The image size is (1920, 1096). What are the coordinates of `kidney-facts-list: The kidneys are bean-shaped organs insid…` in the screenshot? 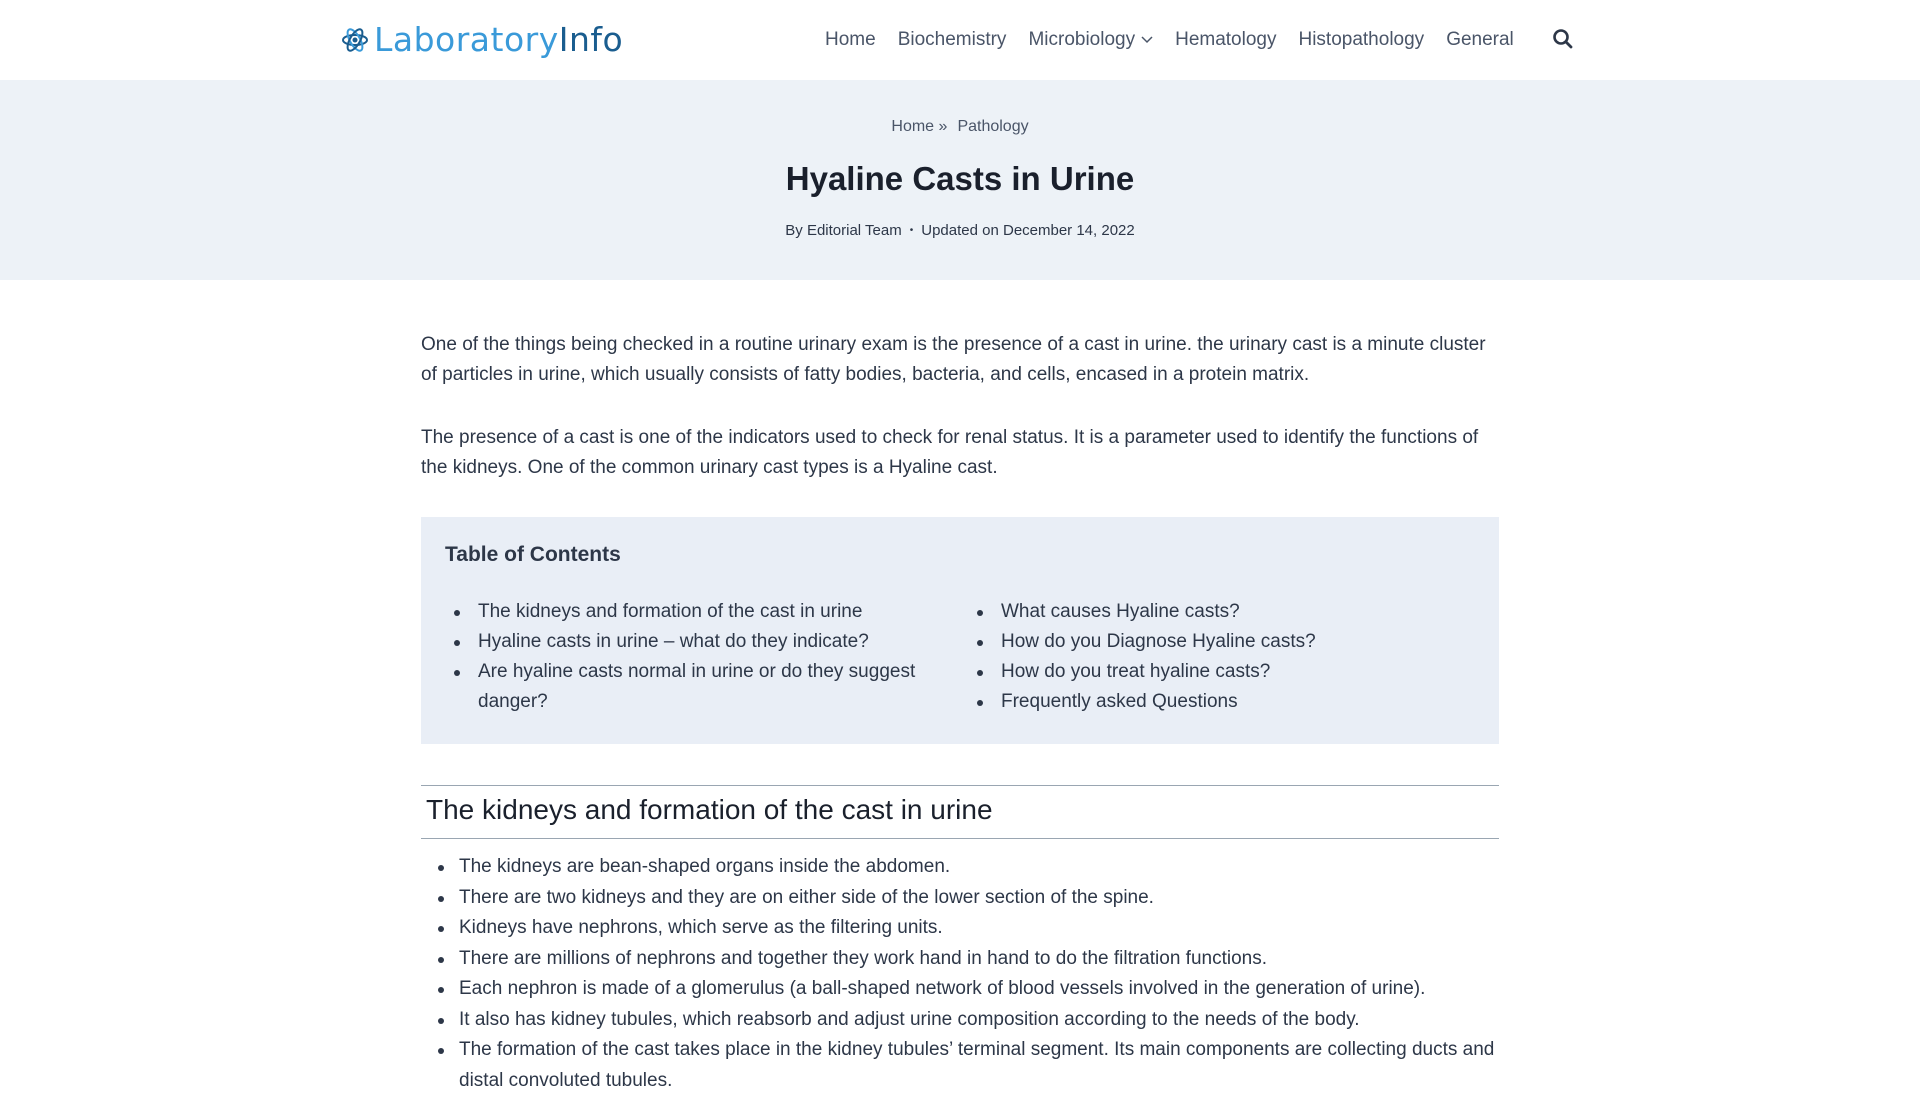 It's located at (960, 974).